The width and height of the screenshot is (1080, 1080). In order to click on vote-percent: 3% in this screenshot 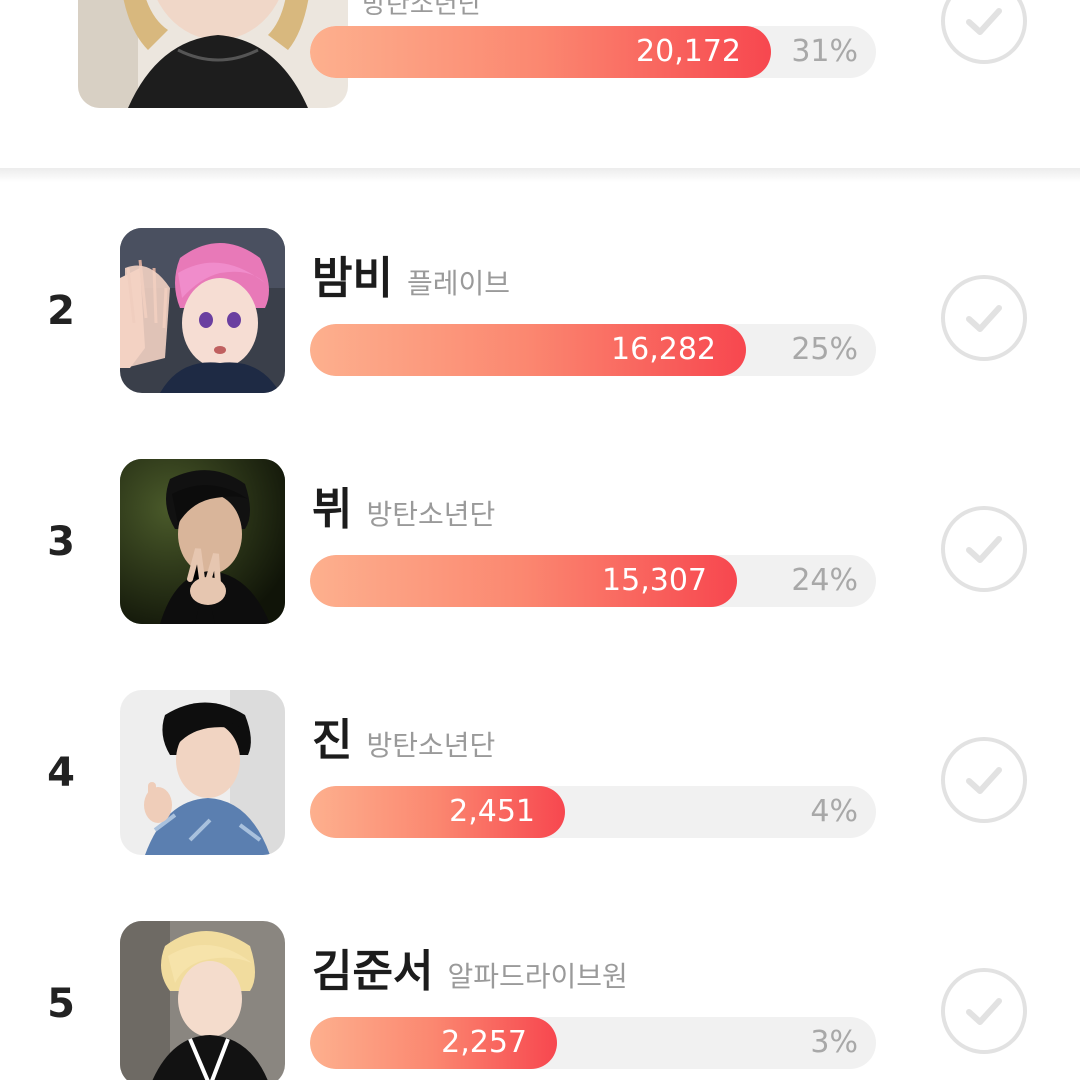, I will do `click(834, 1042)`.